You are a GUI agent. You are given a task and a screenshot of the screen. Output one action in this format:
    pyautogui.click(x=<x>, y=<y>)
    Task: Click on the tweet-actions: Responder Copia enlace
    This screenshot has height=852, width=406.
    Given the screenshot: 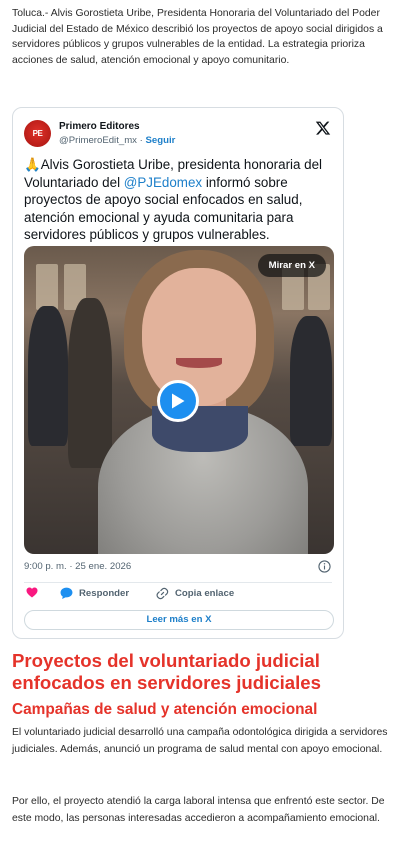 What is the action you would take?
    pyautogui.click(x=179, y=596)
    